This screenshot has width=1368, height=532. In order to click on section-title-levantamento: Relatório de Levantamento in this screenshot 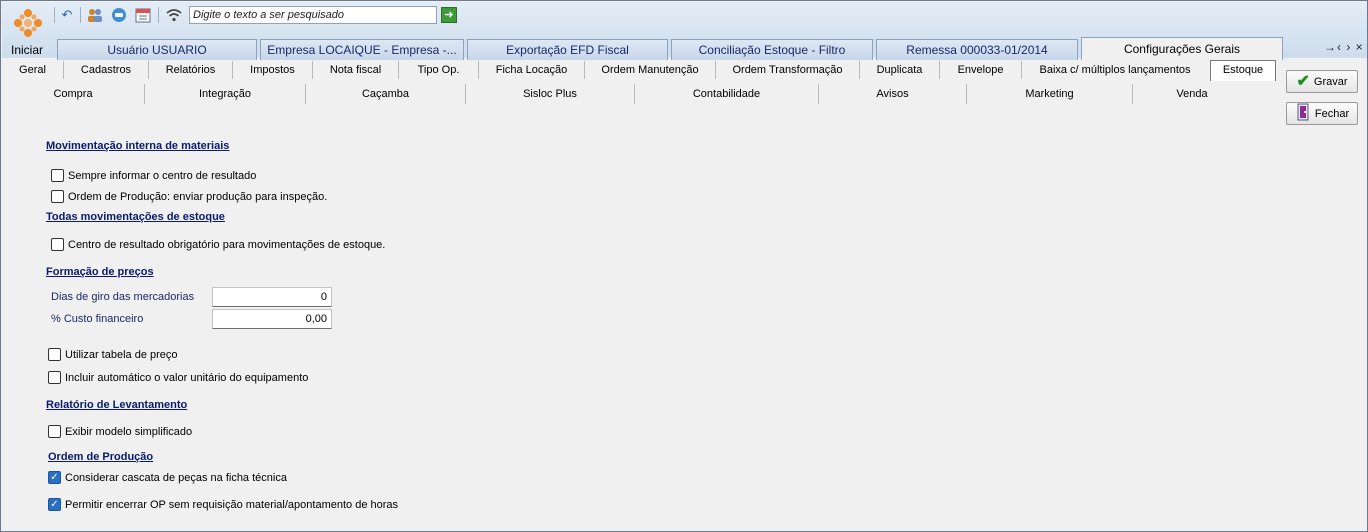, I will do `click(117, 405)`.